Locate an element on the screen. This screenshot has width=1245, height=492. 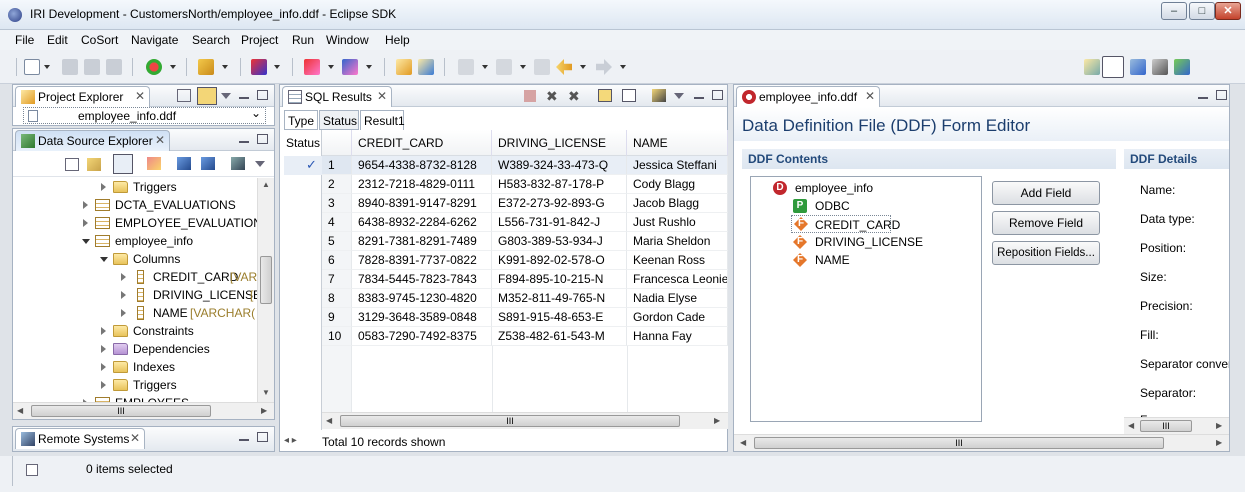
dse-horizontal-scrollbar: ◀ III ▶ is located at coordinates (143, 410).